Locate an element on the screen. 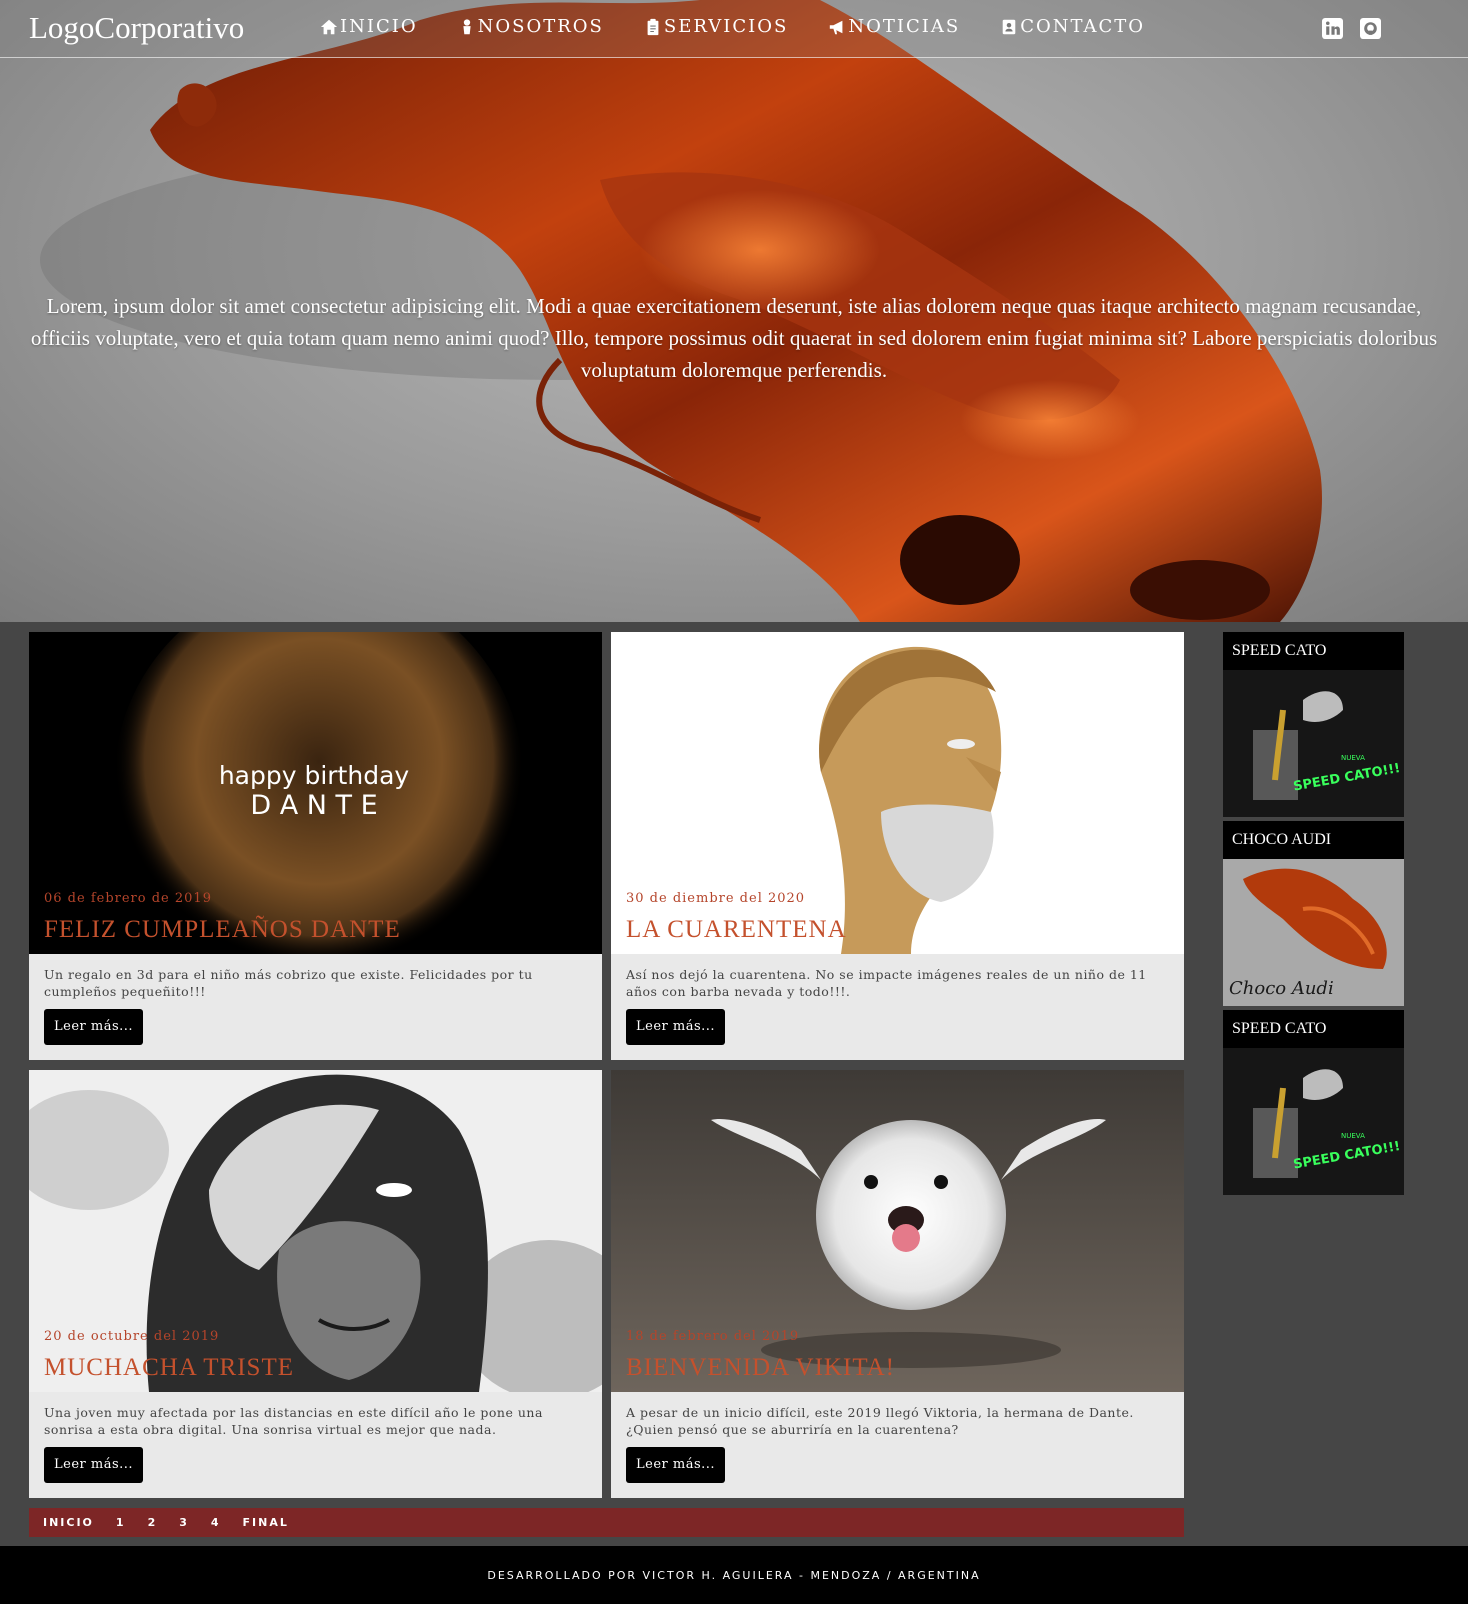 The width and height of the screenshot is (1468, 1604). menu-item-label: NOSOTROS is located at coordinates (540, 26).